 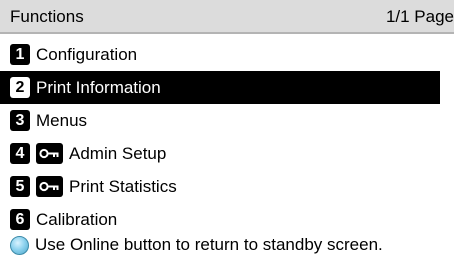 I want to click on page-title: Functions, so click(x=47, y=16).